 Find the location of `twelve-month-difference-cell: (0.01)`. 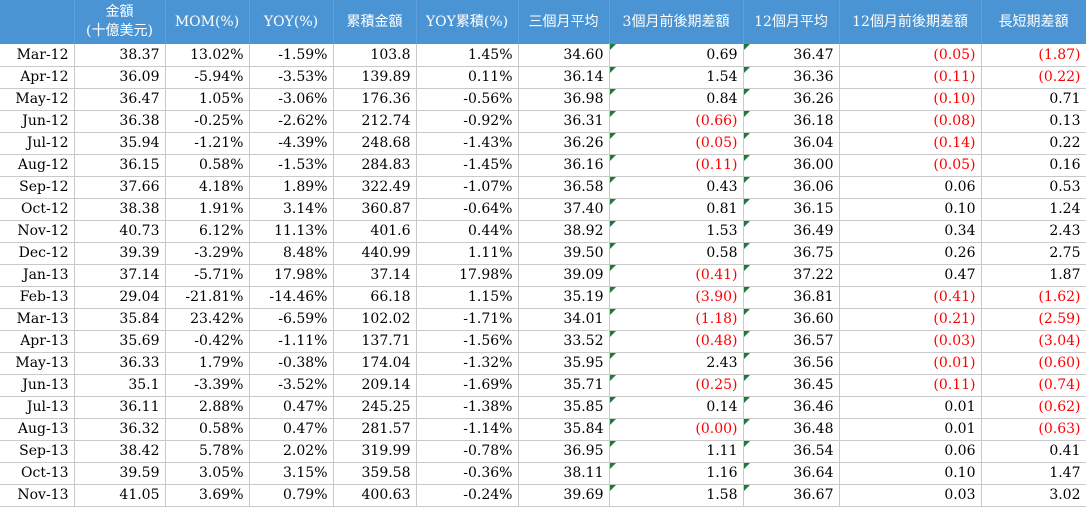

twelve-month-difference-cell: (0.01) is located at coordinates (910, 363).